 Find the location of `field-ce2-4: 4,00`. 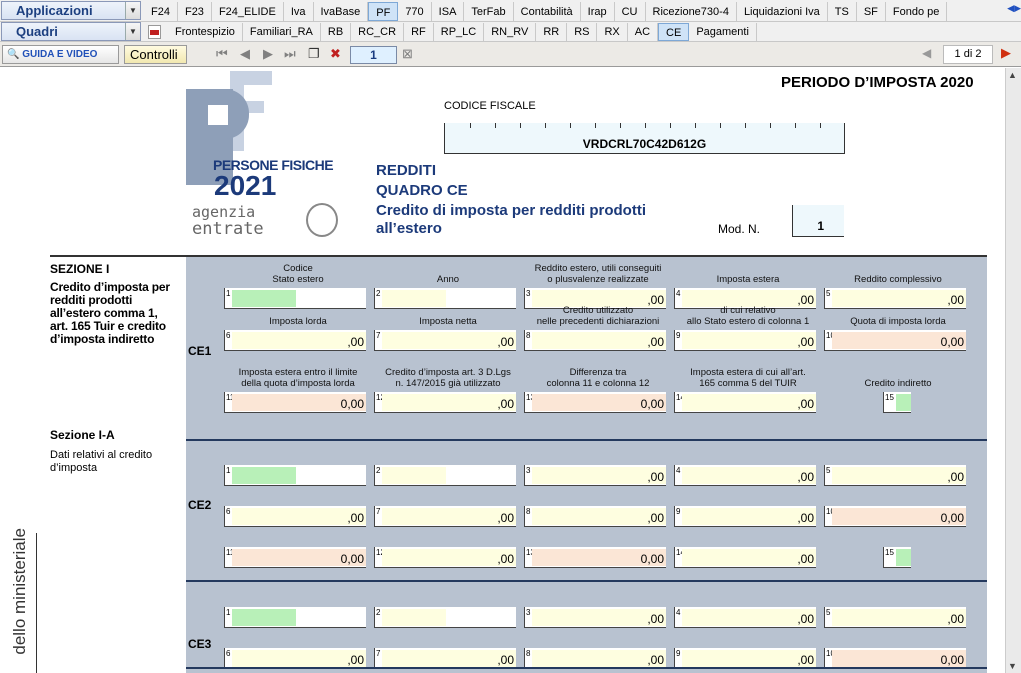

field-ce2-4: 4,00 is located at coordinates (745, 475).